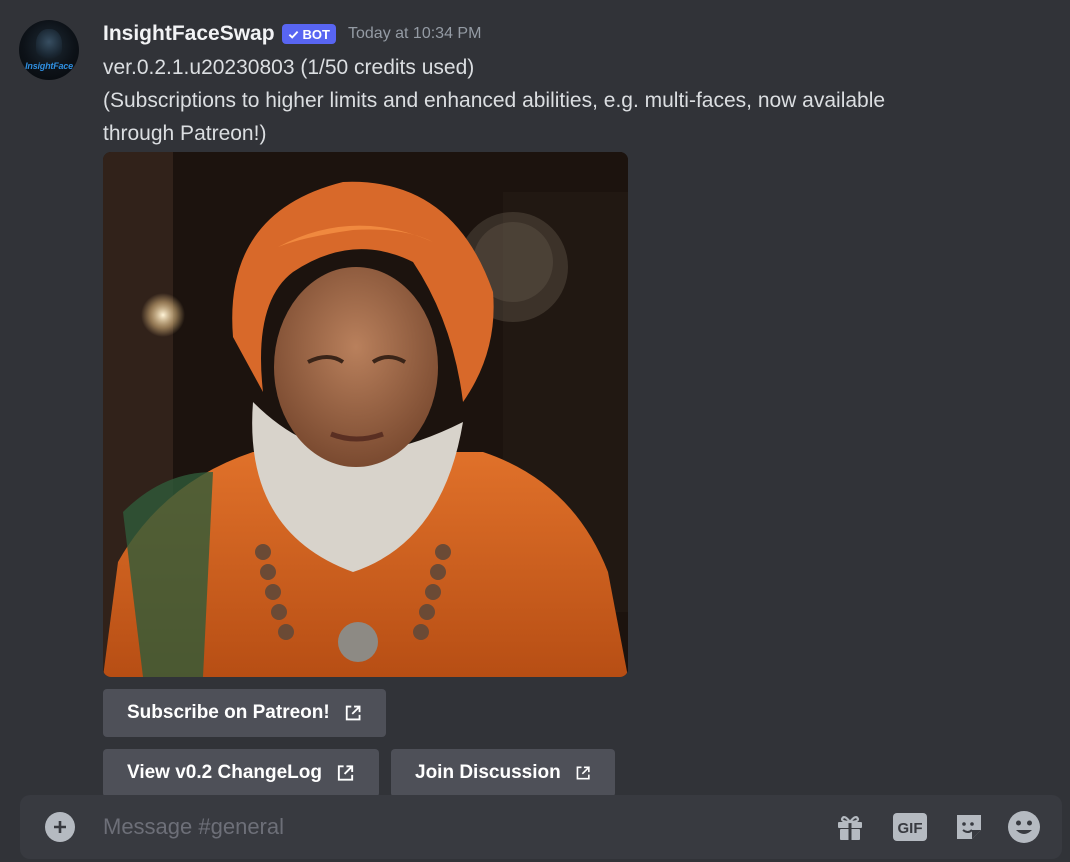 This screenshot has height=862, width=1070. Describe the element at coordinates (60, 827) in the screenshot. I see `plus-icon` at that location.